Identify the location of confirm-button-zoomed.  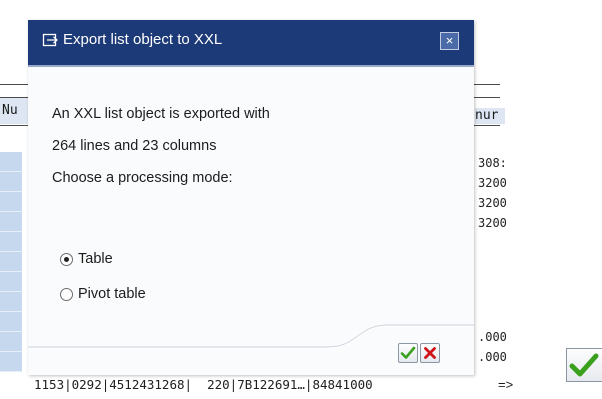
(584, 365).